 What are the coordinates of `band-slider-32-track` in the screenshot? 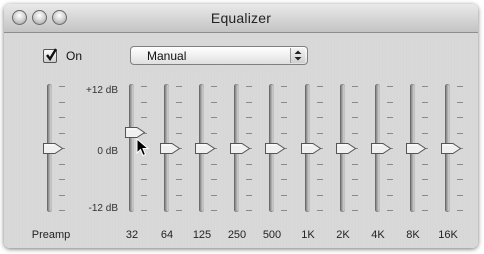 It's located at (131, 148).